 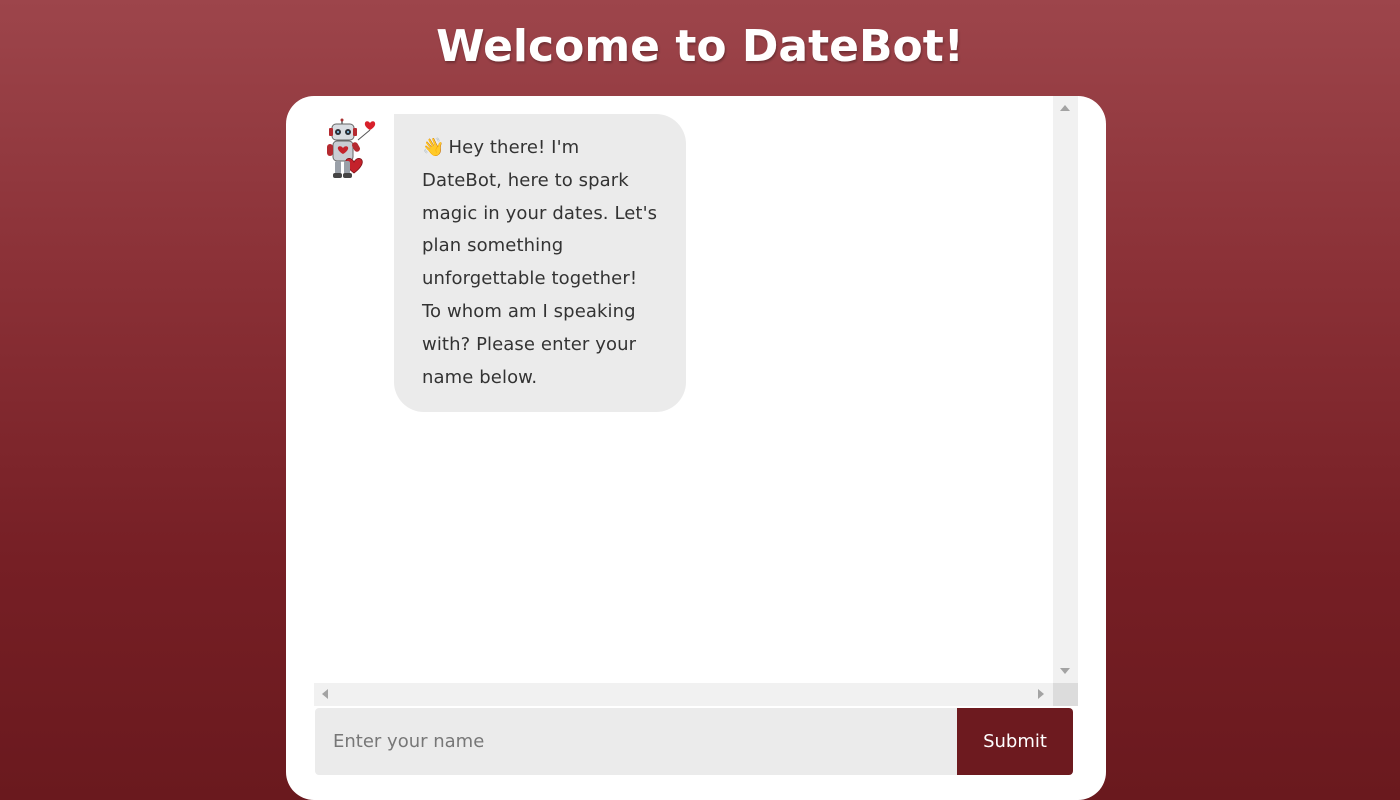 I want to click on scroll-down-arrow-icon, so click(x=1065, y=671).